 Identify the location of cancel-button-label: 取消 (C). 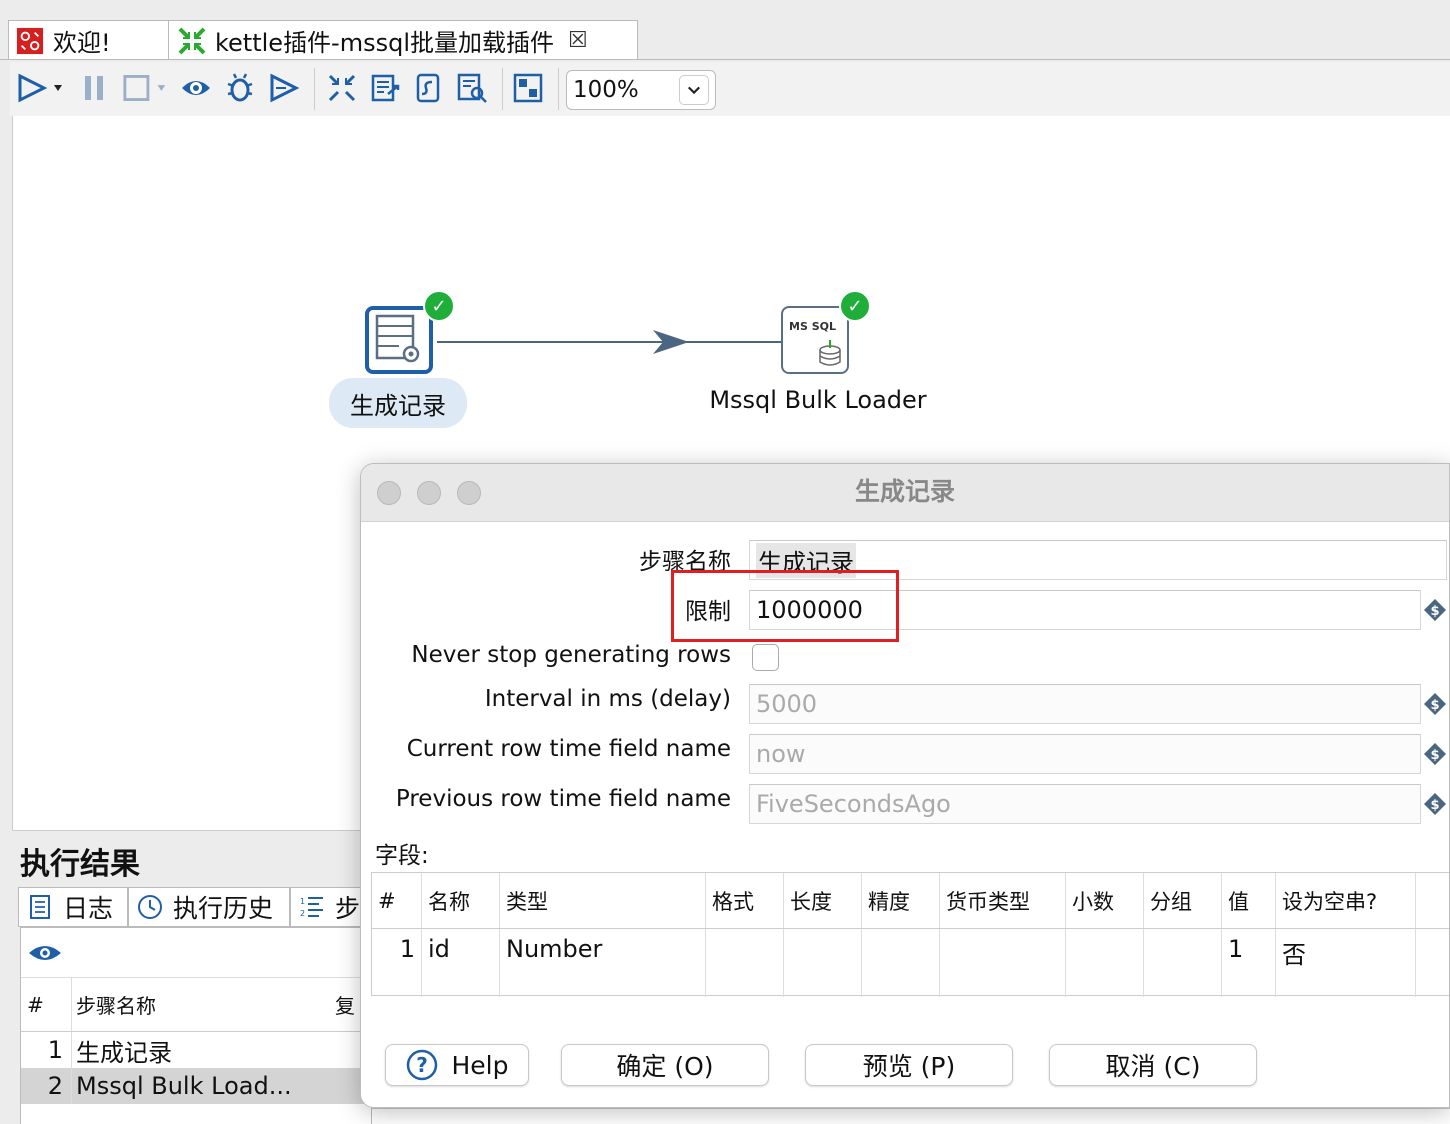
(1153, 1066).